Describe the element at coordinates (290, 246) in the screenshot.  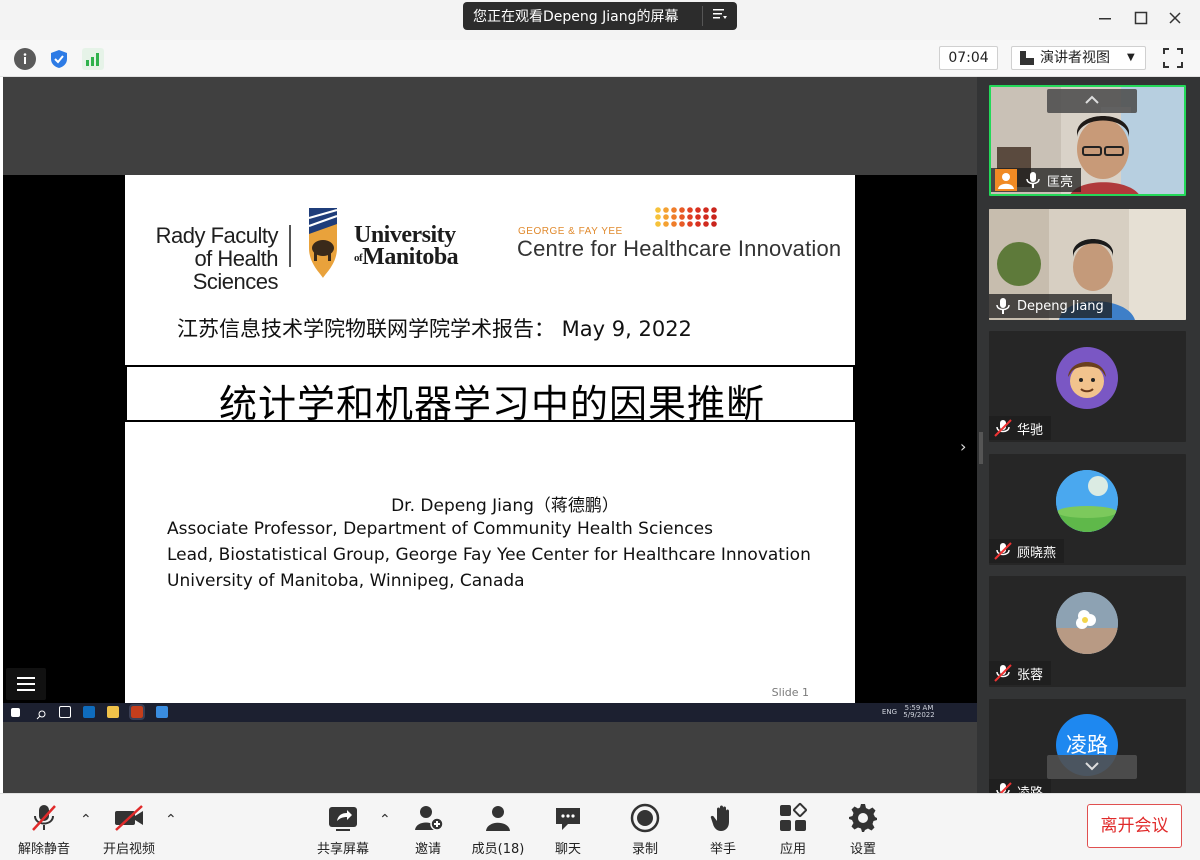
I see `logo-divider` at that location.